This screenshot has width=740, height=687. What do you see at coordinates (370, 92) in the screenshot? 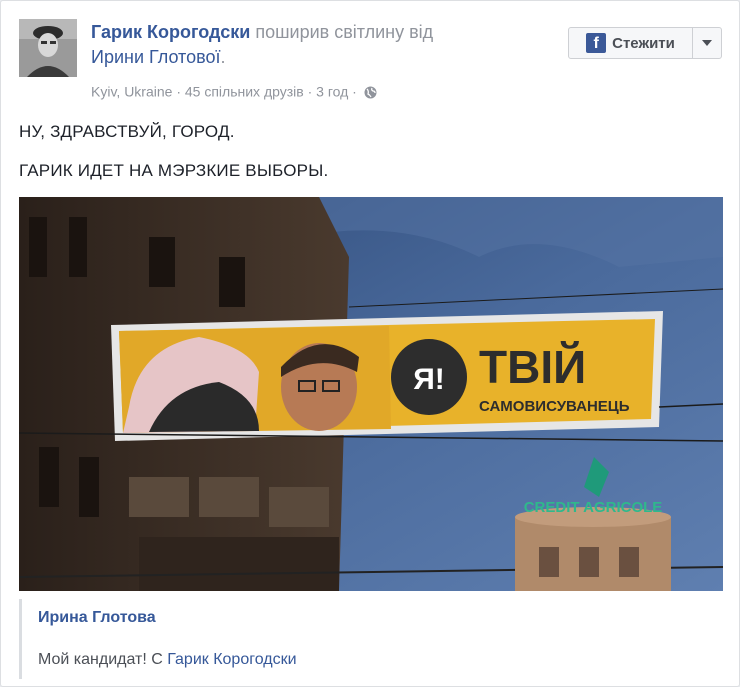
I see `globe-icon` at bounding box center [370, 92].